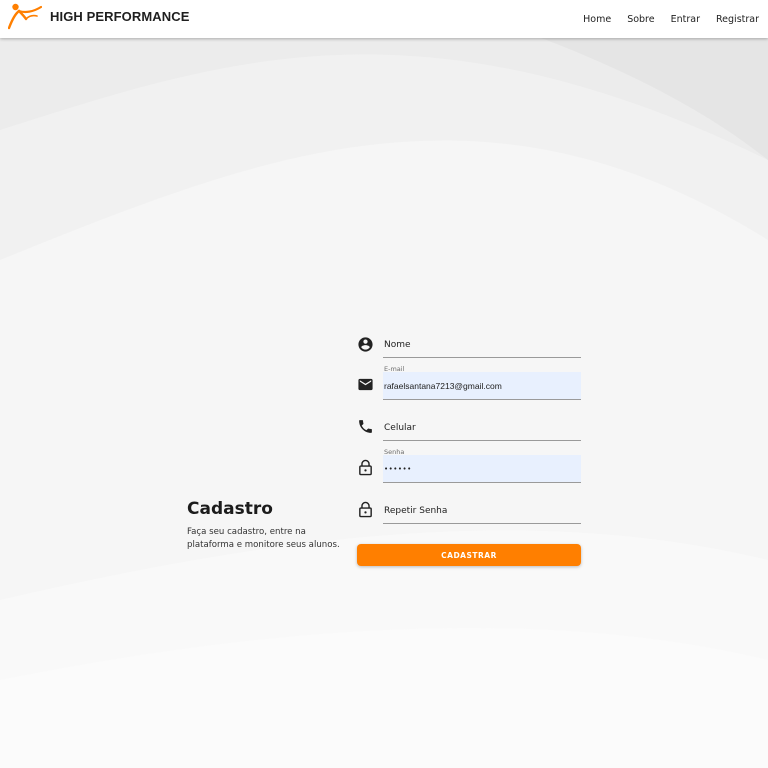 Image resolution: width=768 pixels, height=768 pixels. Describe the element at coordinates (480, 511) in the screenshot. I see `repetir-senha-input` at that location.